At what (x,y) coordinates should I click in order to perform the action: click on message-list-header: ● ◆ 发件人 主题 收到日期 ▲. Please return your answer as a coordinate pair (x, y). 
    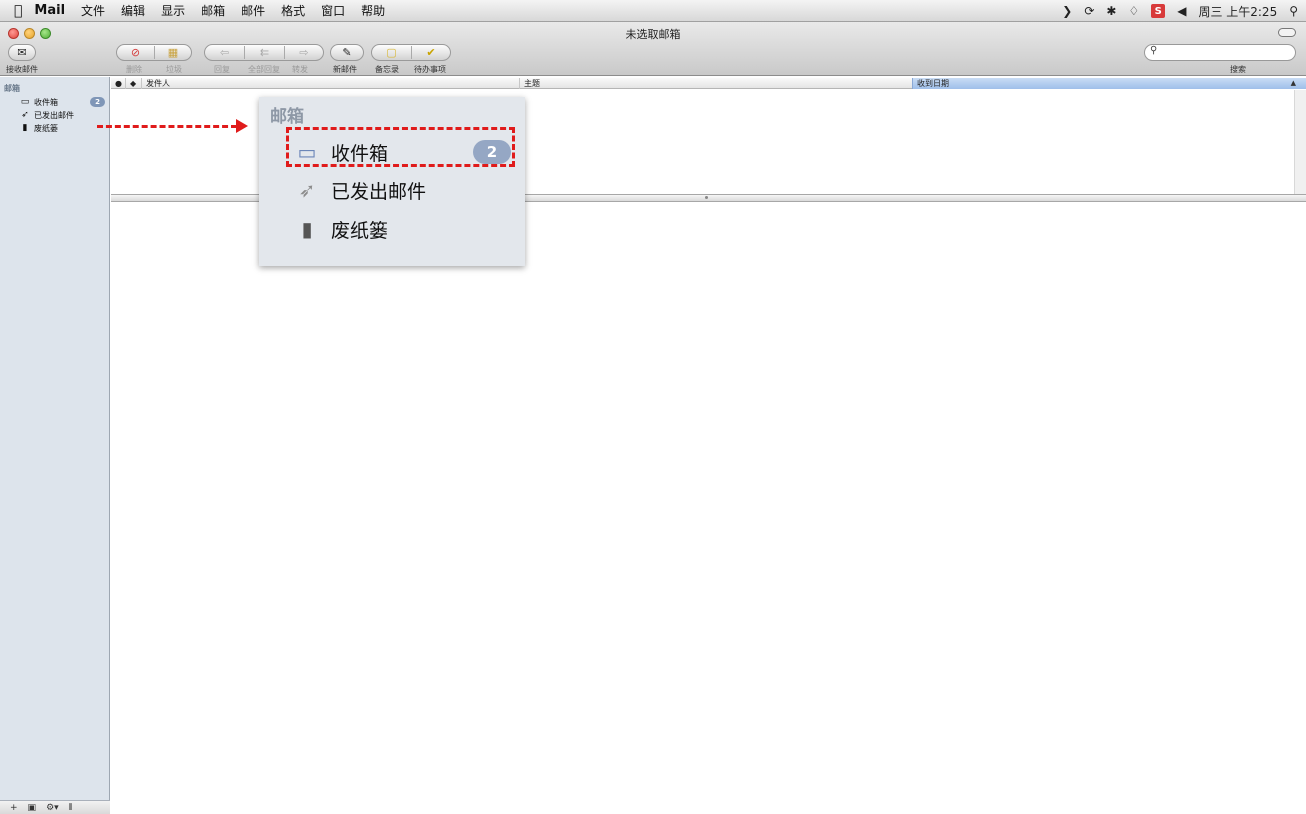
    Looking at the image, I should click on (708, 83).